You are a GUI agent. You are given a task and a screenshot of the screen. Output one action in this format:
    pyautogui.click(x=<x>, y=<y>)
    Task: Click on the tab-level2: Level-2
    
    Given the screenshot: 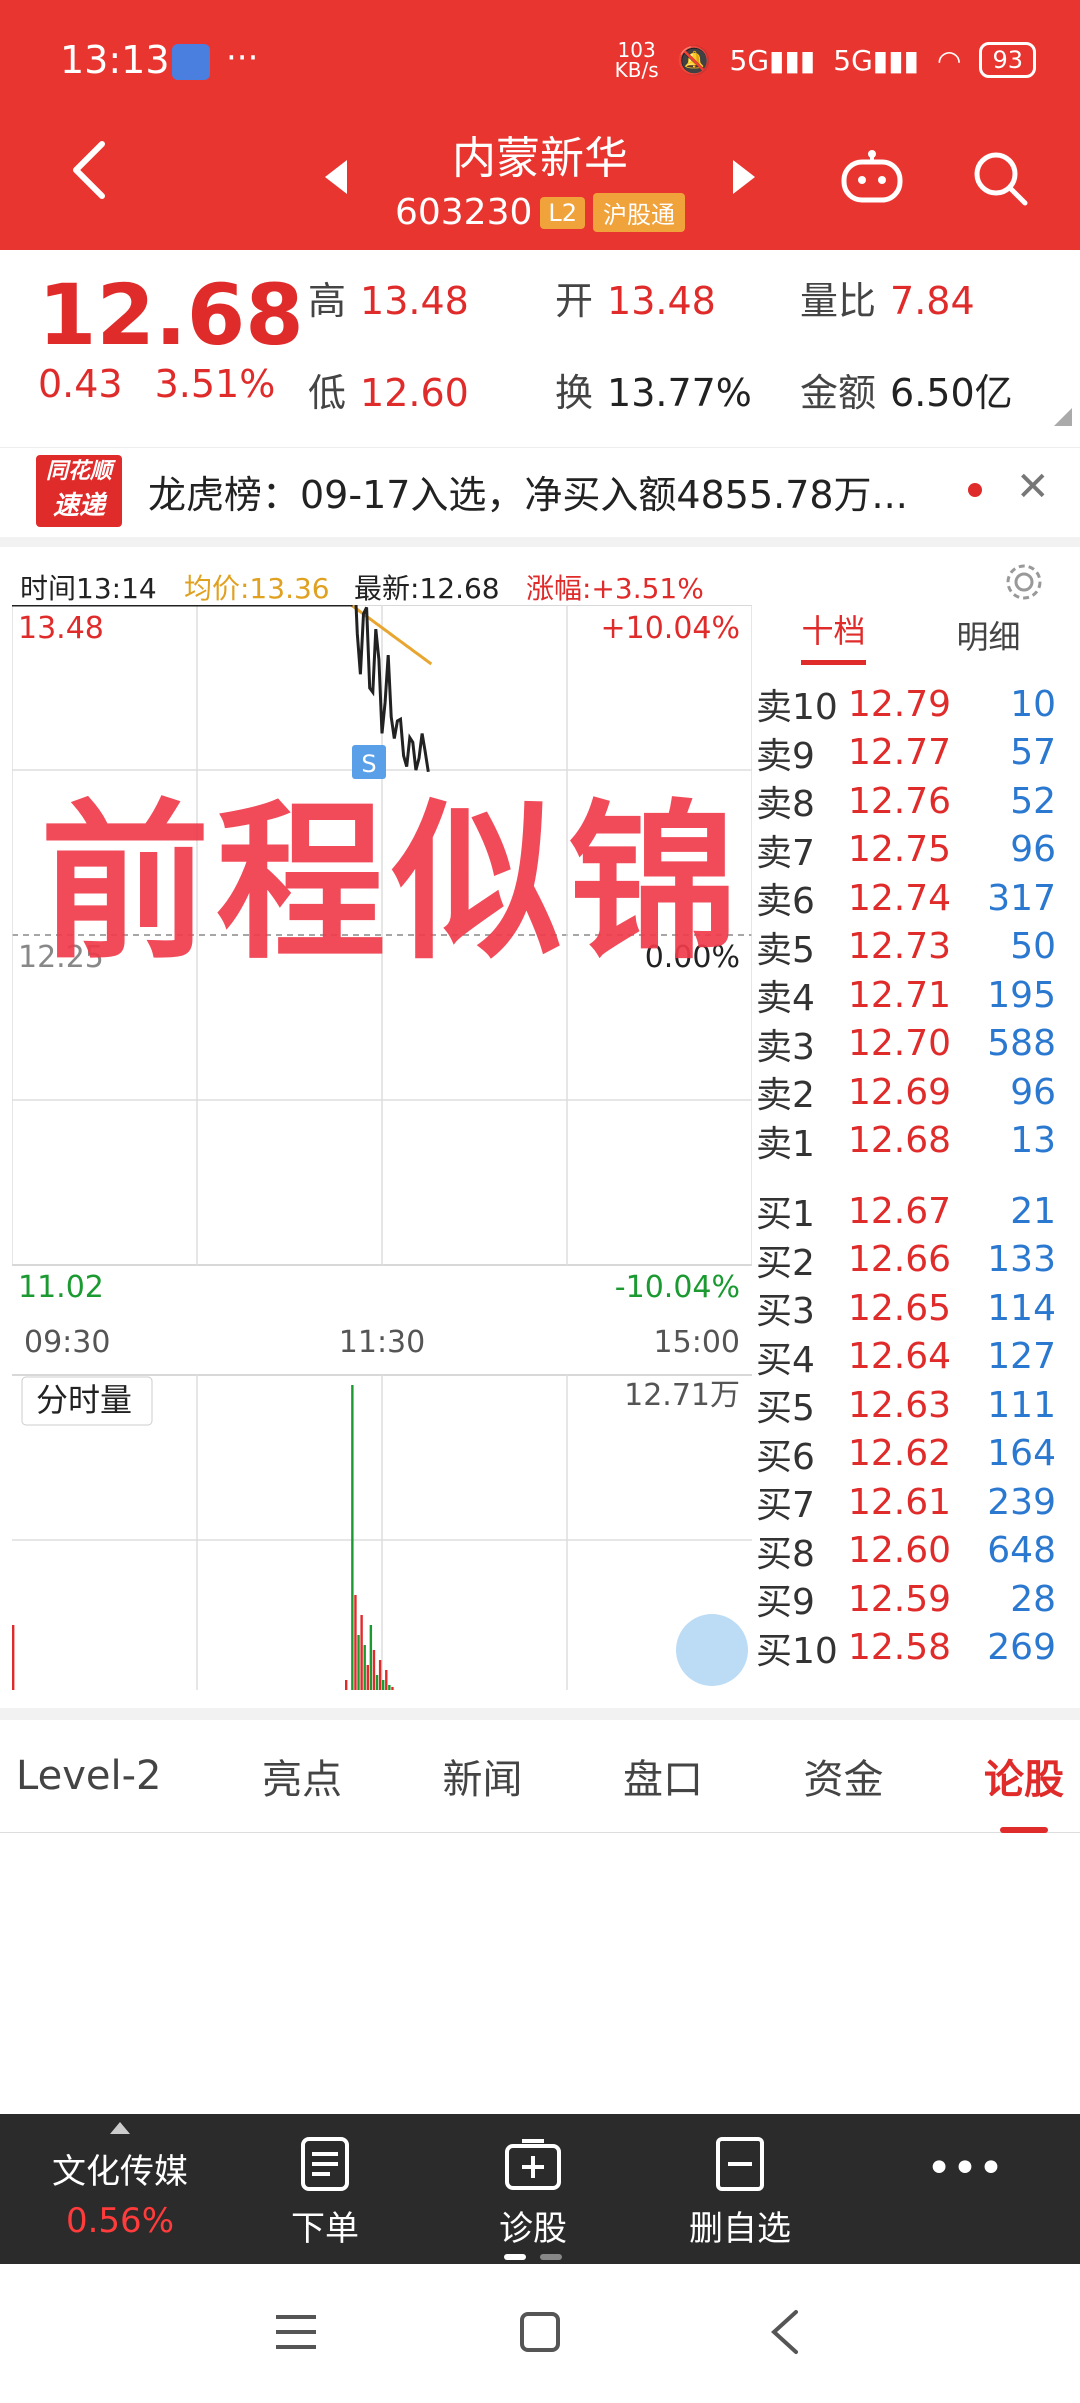 What is the action you would take?
    pyautogui.click(x=88, y=1776)
    